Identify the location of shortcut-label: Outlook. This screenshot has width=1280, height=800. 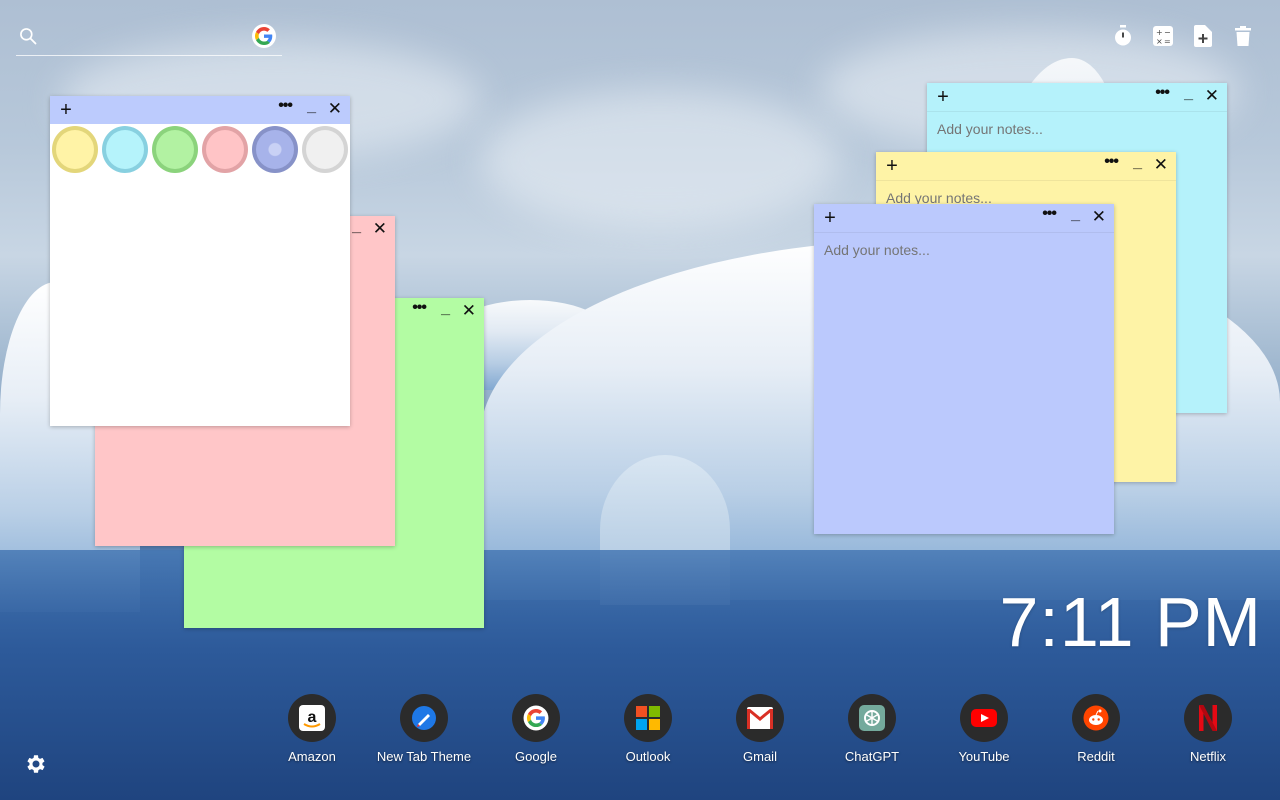
(648, 756).